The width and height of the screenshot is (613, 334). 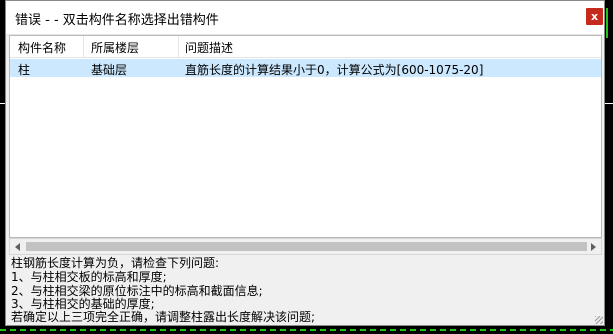 I want to click on cell-floor: 基础层, so click(x=109, y=70).